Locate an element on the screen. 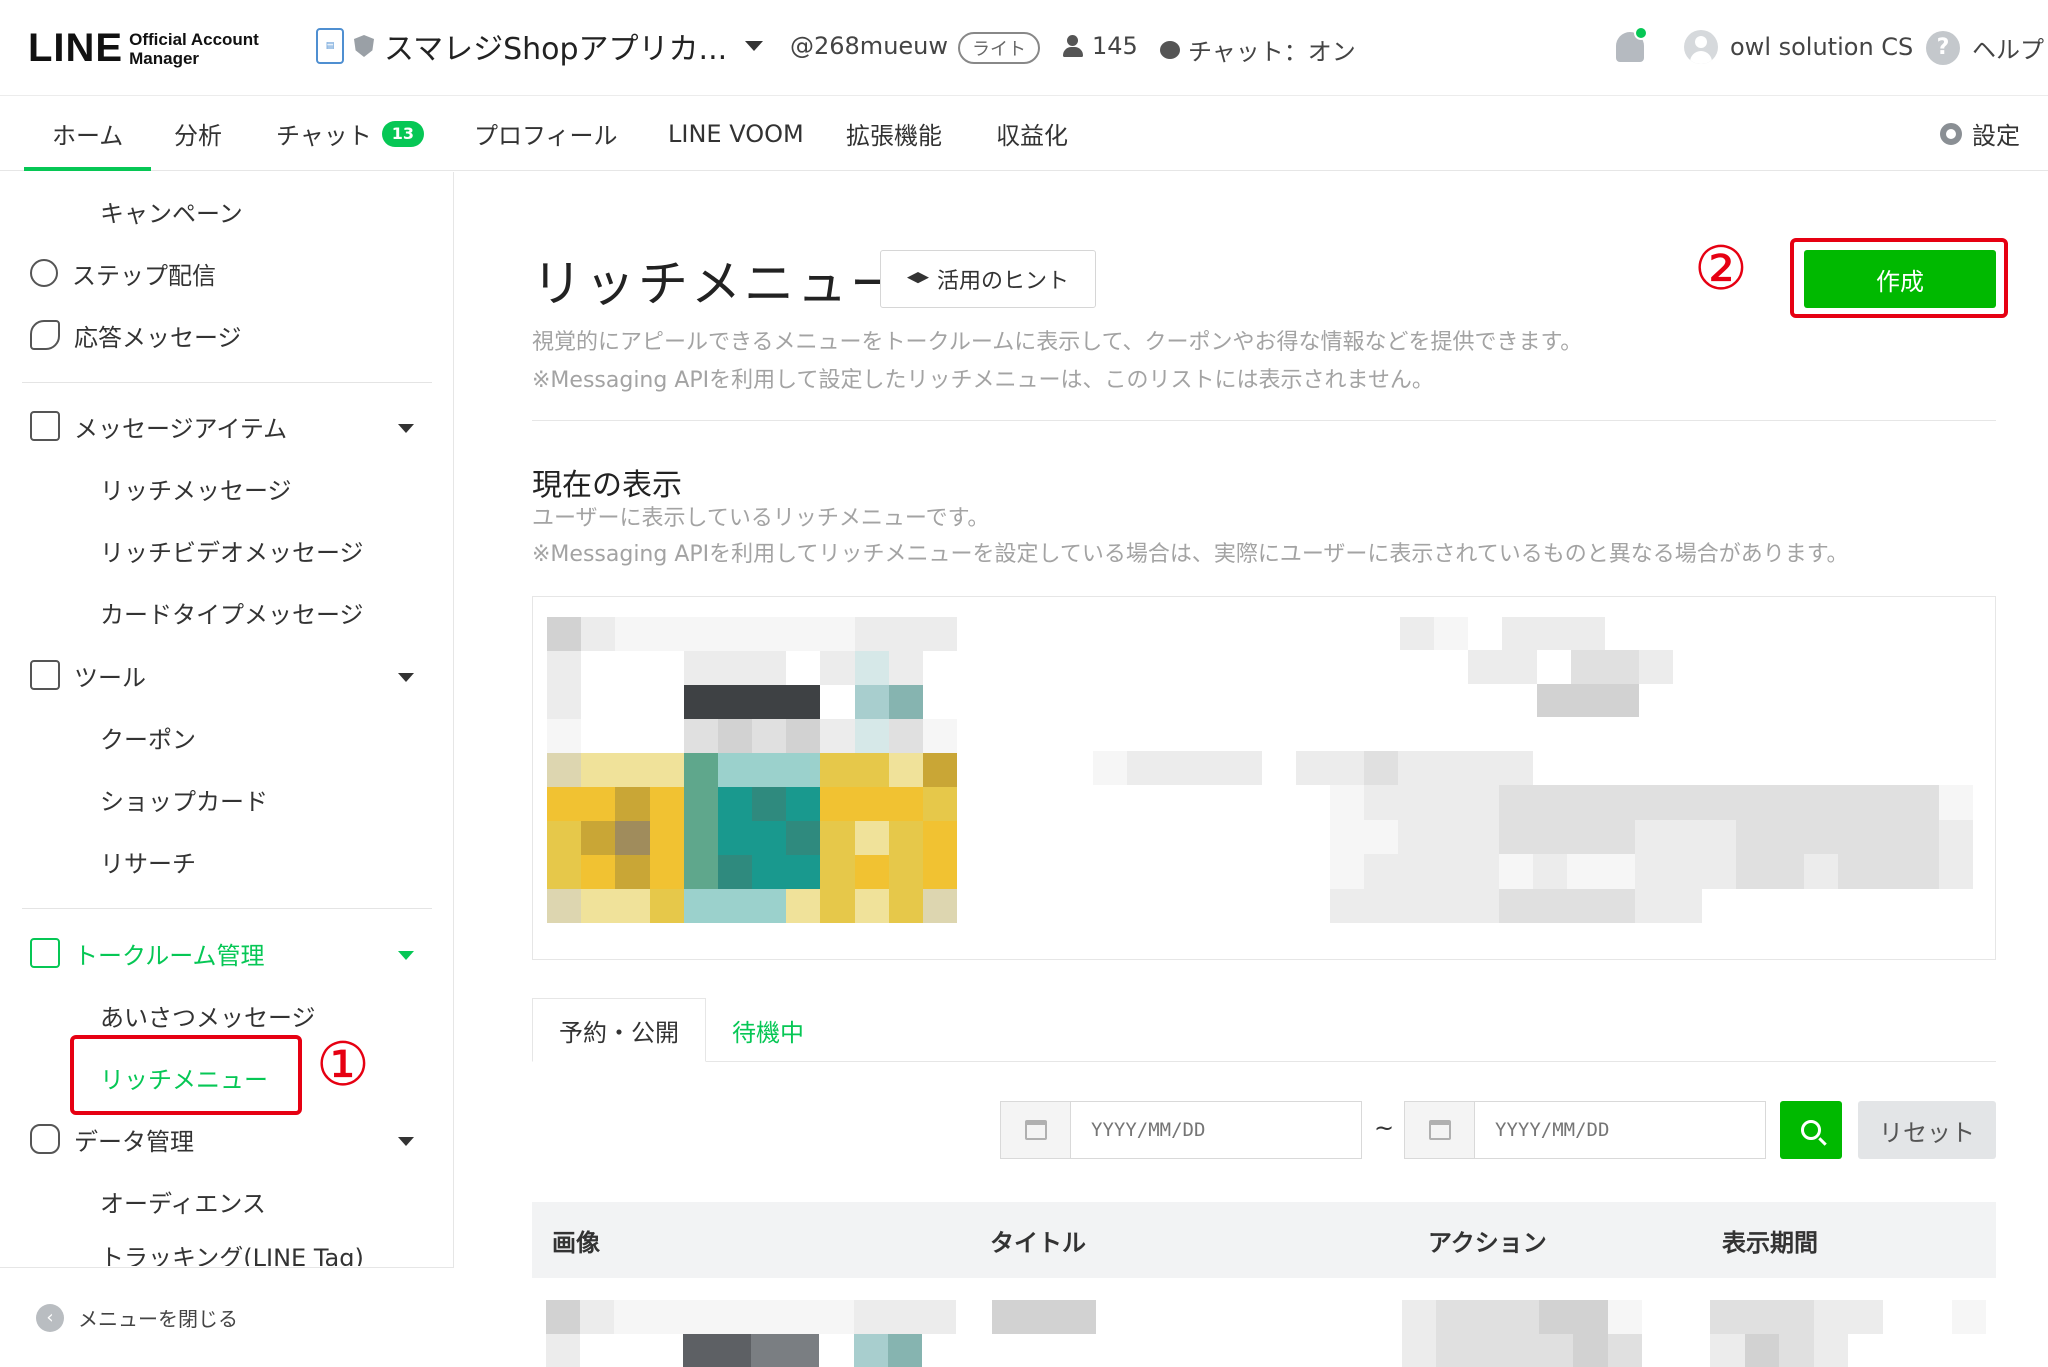  tab-profile-label: プロフィール is located at coordinates (546, 136).